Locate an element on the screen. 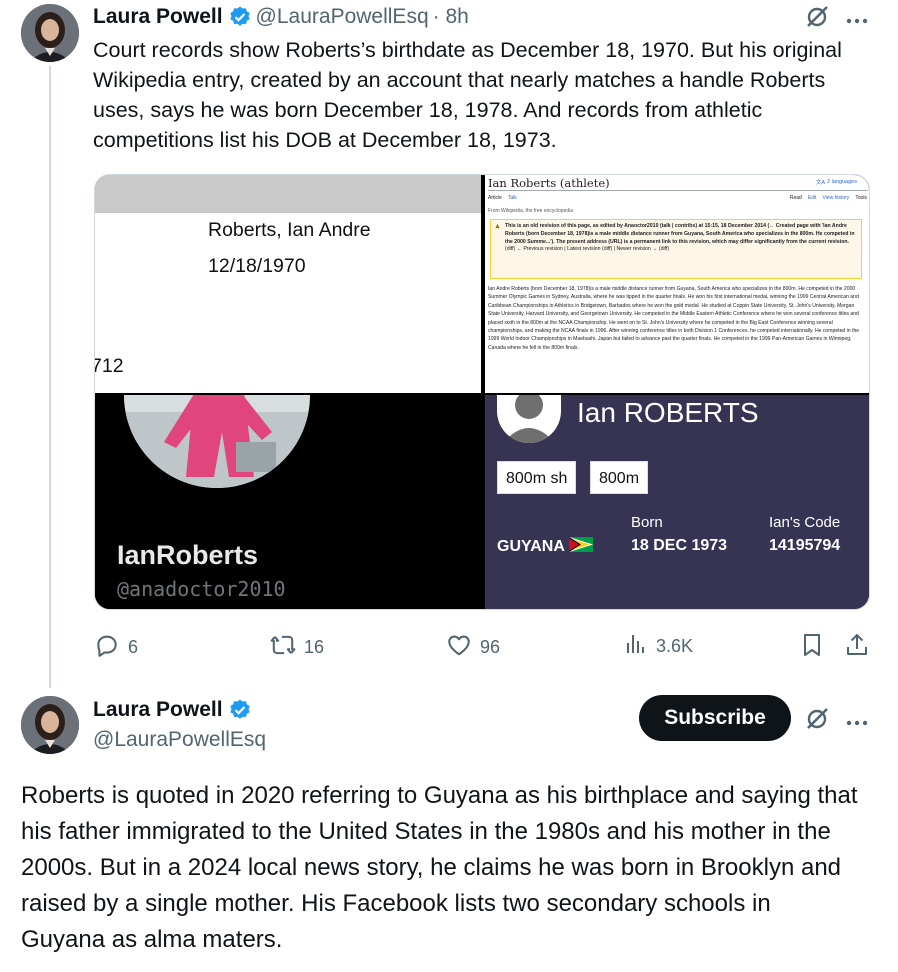 This screenshot has height=972, width=898. reply-icon is located at coordinates (111, 647).